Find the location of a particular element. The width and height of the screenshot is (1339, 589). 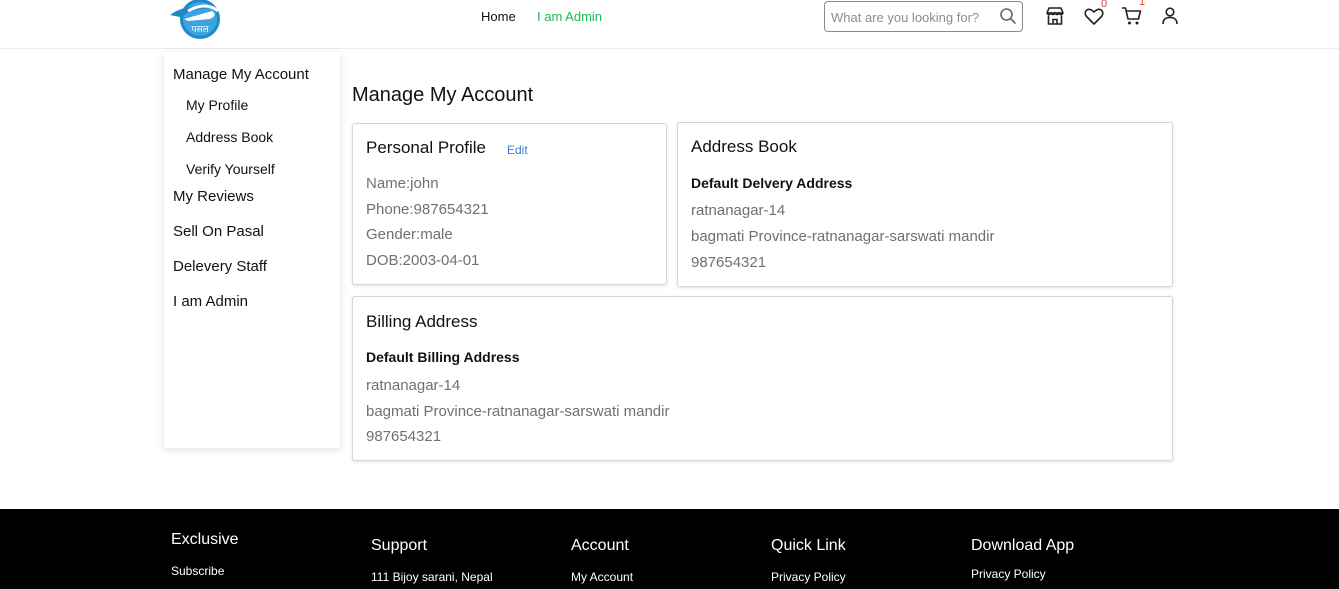

billing-address-title: Billing Address is located at coordinates (422, 321).